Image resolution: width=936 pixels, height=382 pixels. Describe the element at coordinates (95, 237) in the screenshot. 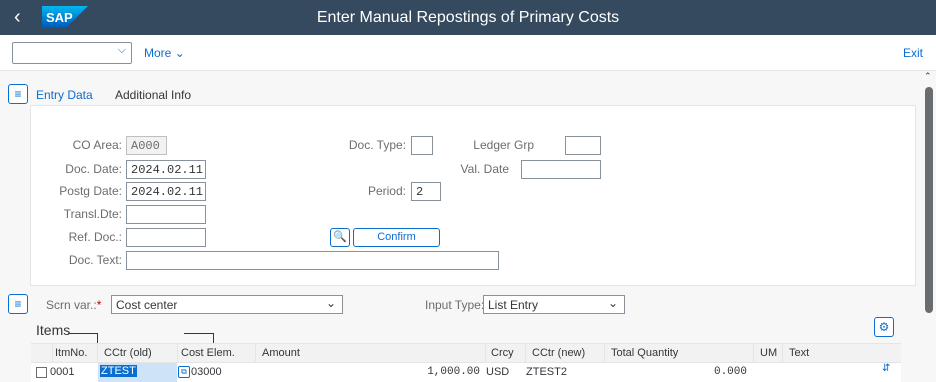

I see `ref-doc-label: Ref. Doc.:` at that location.